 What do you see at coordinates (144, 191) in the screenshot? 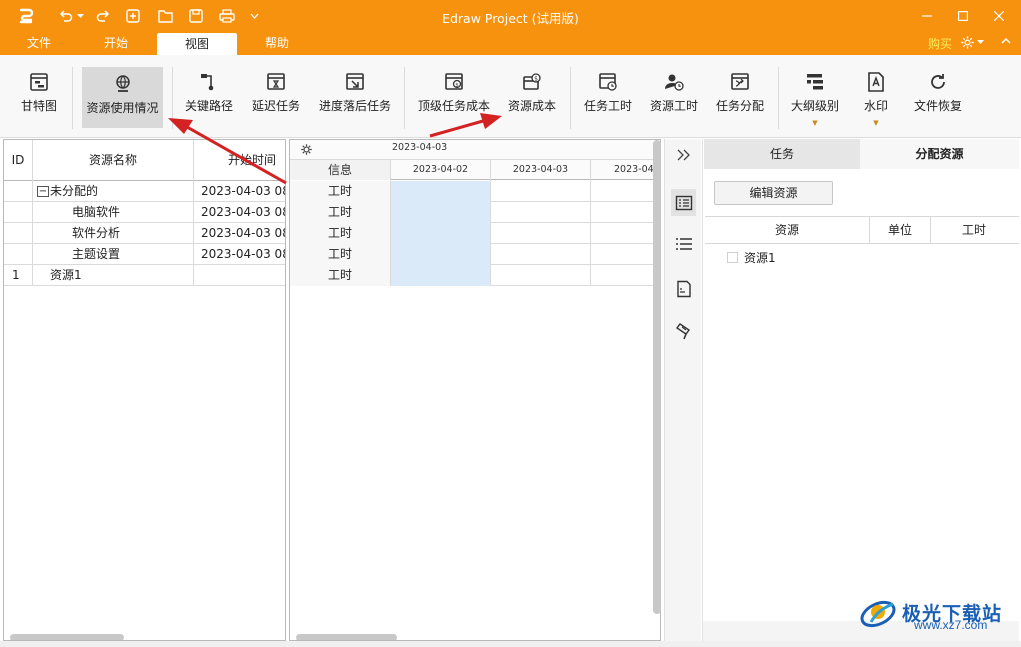
I see `table-row: − 未分配的 2023-04-03 08` at bounding box center [144, 191].